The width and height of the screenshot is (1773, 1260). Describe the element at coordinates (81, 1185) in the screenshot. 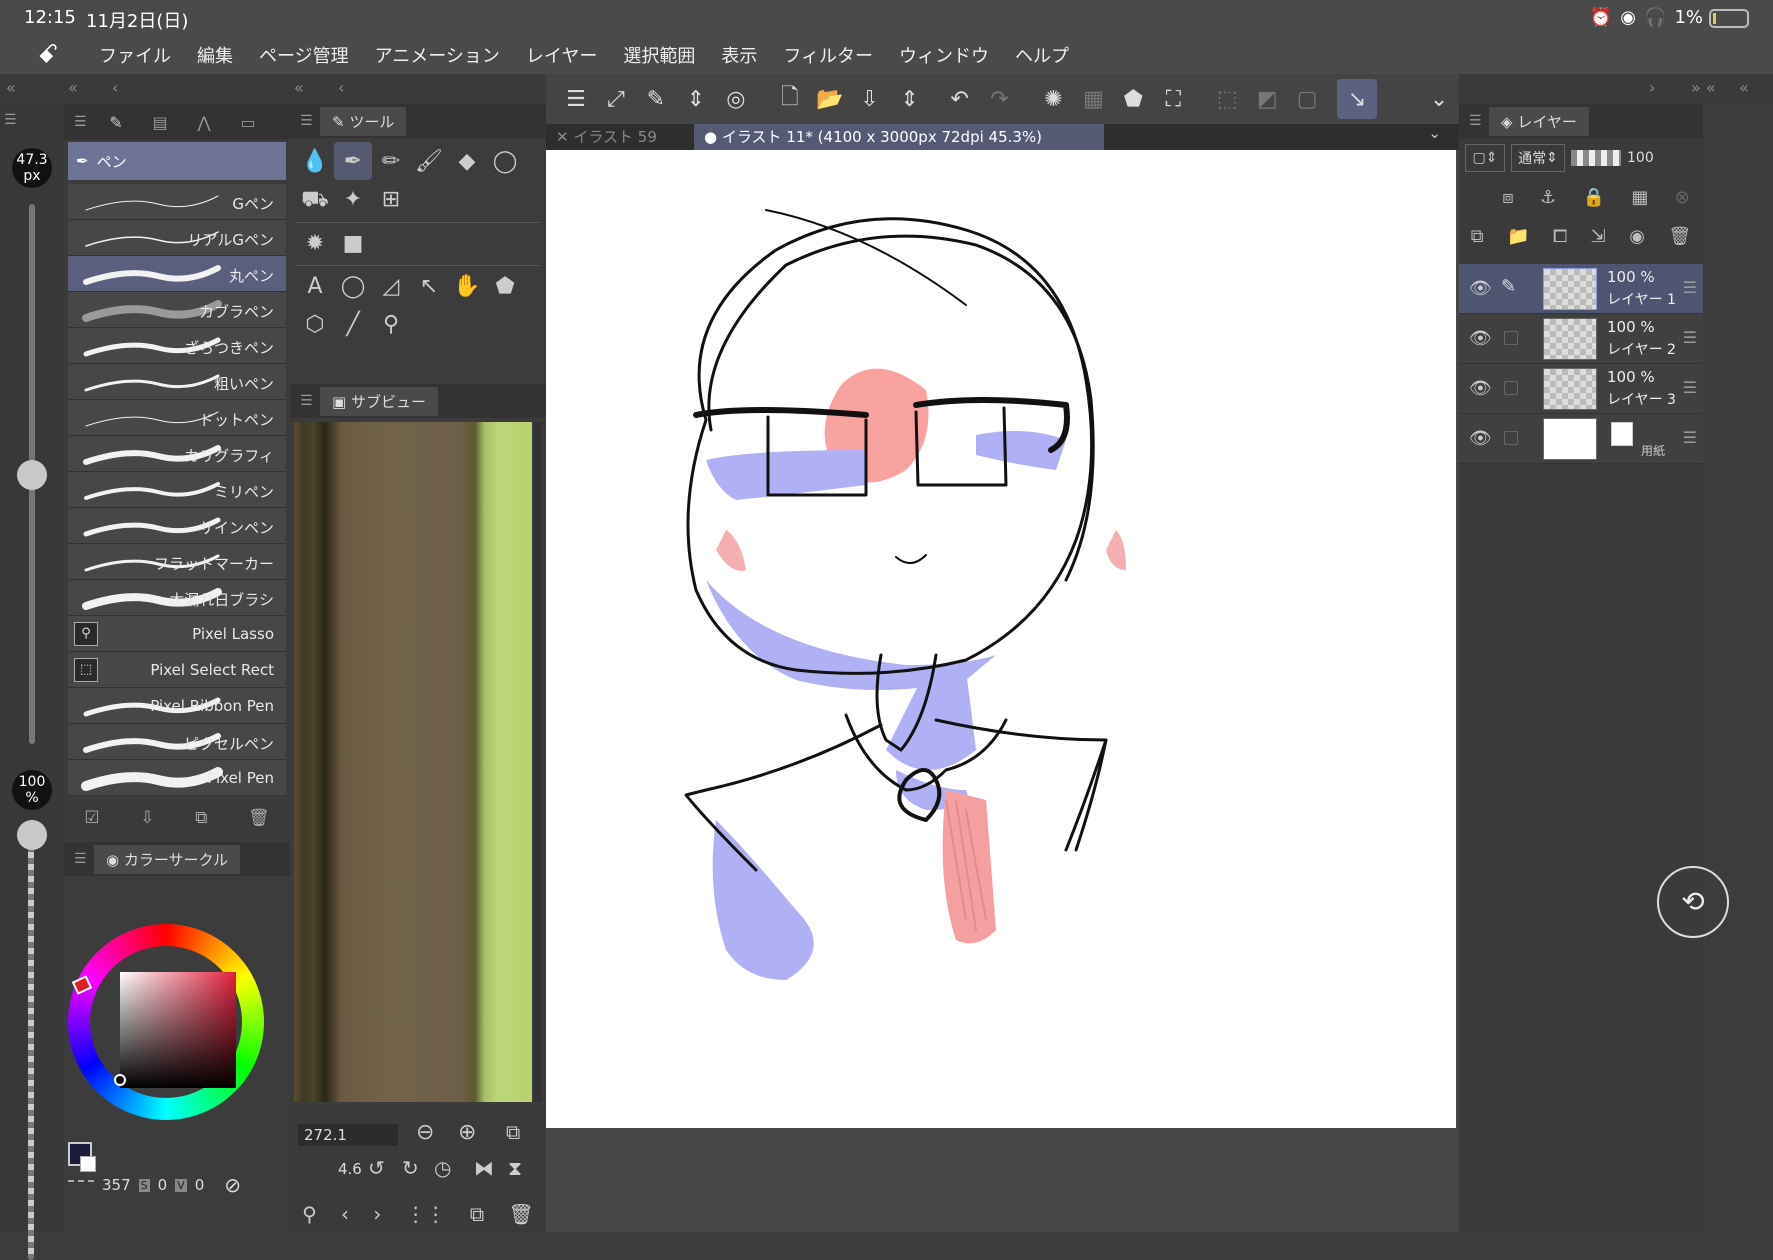

I see `color-mode-icon` at that location.